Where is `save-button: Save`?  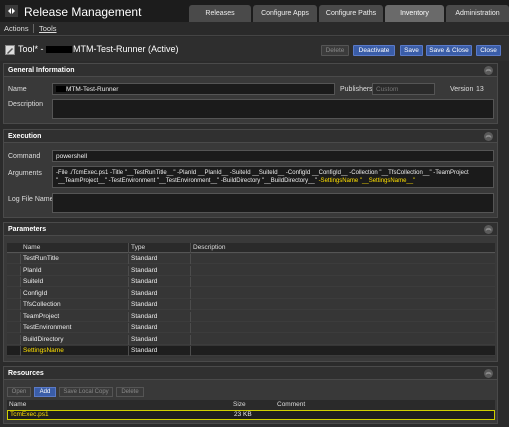
save-button: Save is located at coordinates (411, 50).